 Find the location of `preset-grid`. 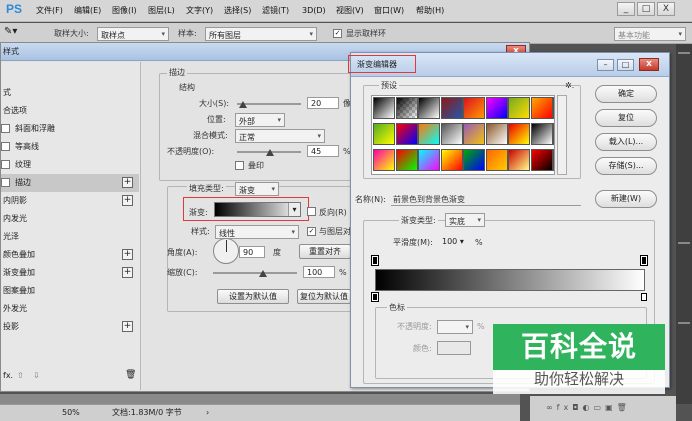

preset-grid is located at coordinates (463, 135).